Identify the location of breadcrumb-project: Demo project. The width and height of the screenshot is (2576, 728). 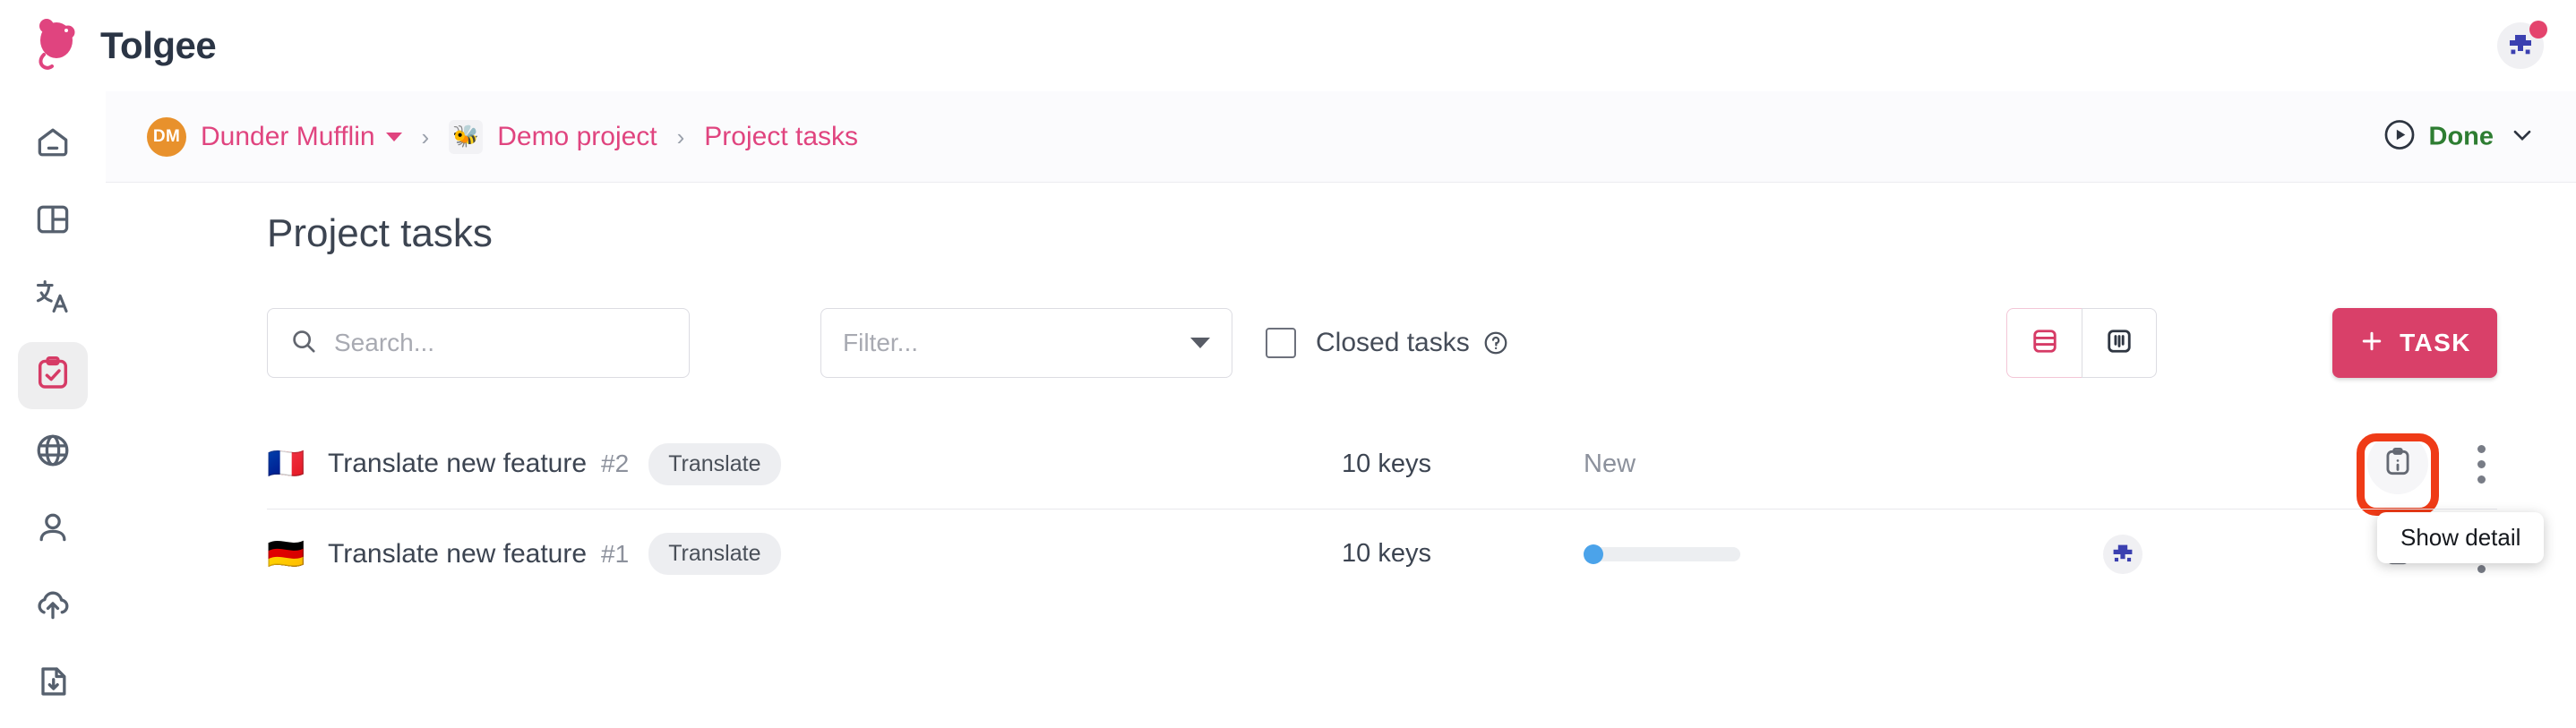
(577, 137).